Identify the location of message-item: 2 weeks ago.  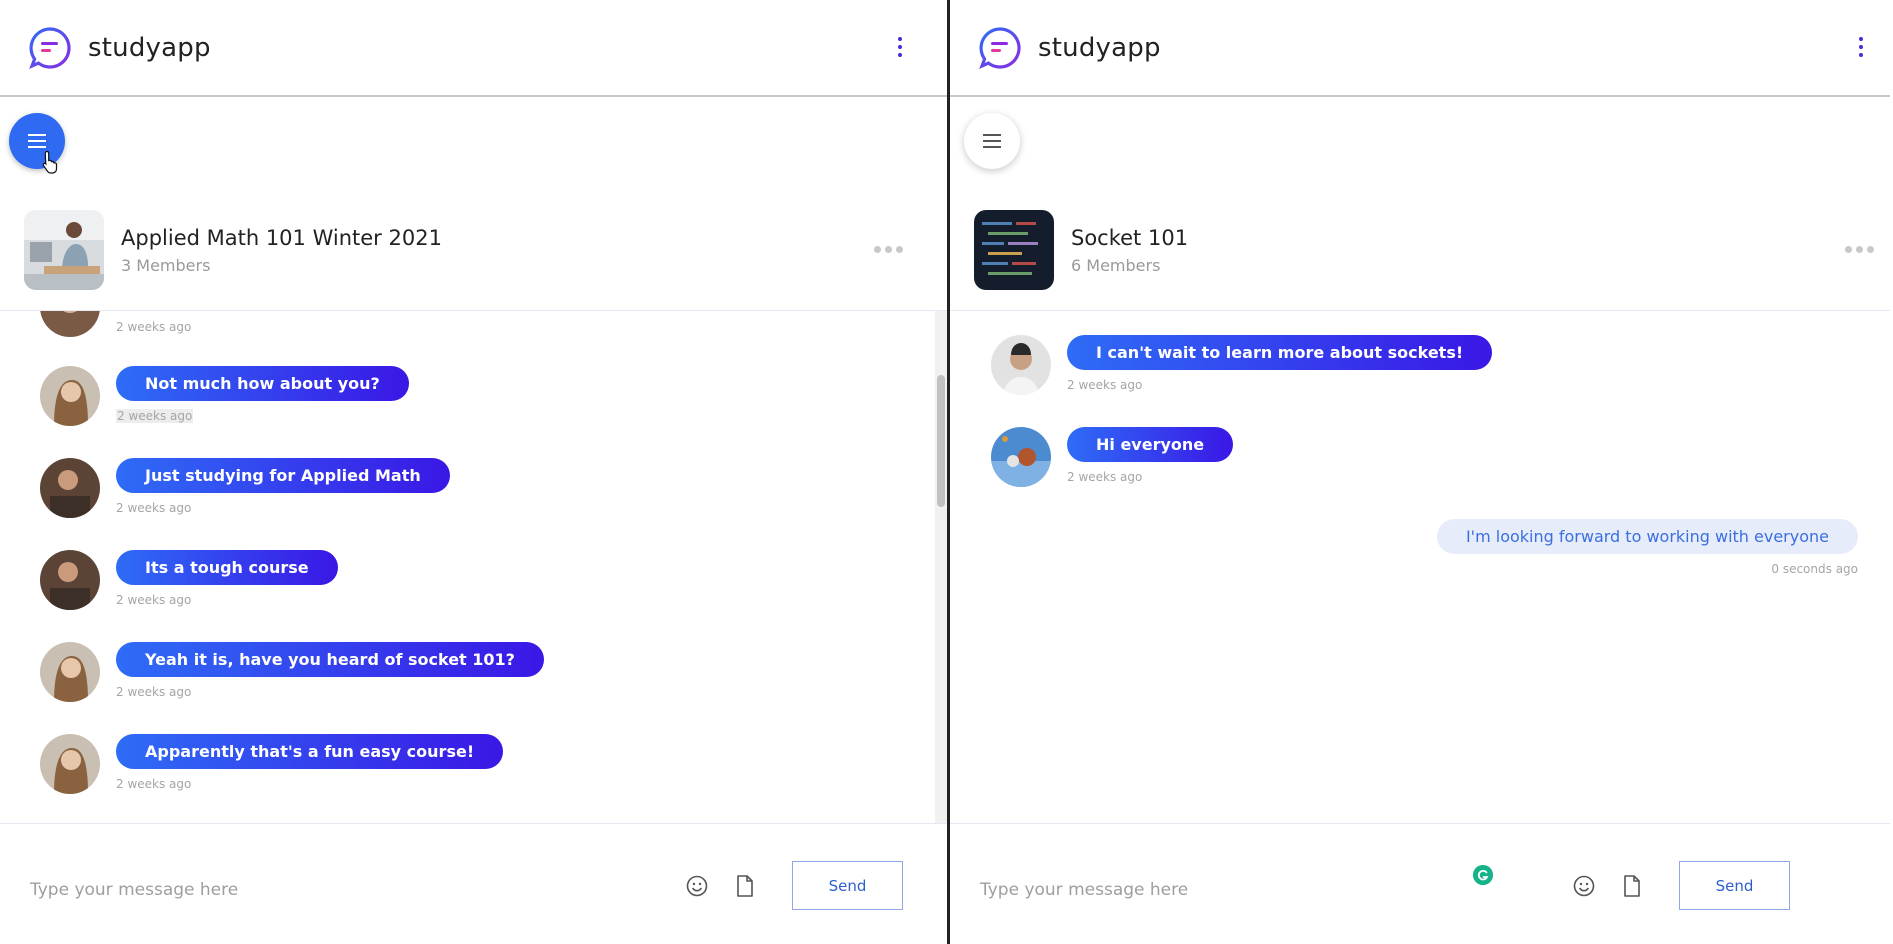
(115, 324).